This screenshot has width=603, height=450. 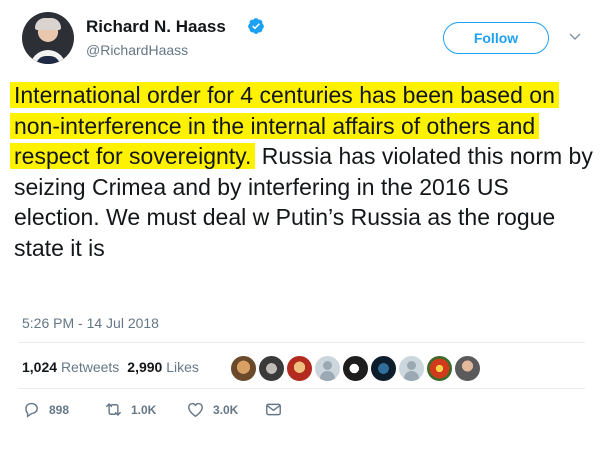 I want to click on likes-count: 2,990, so click(x=145, y=367).